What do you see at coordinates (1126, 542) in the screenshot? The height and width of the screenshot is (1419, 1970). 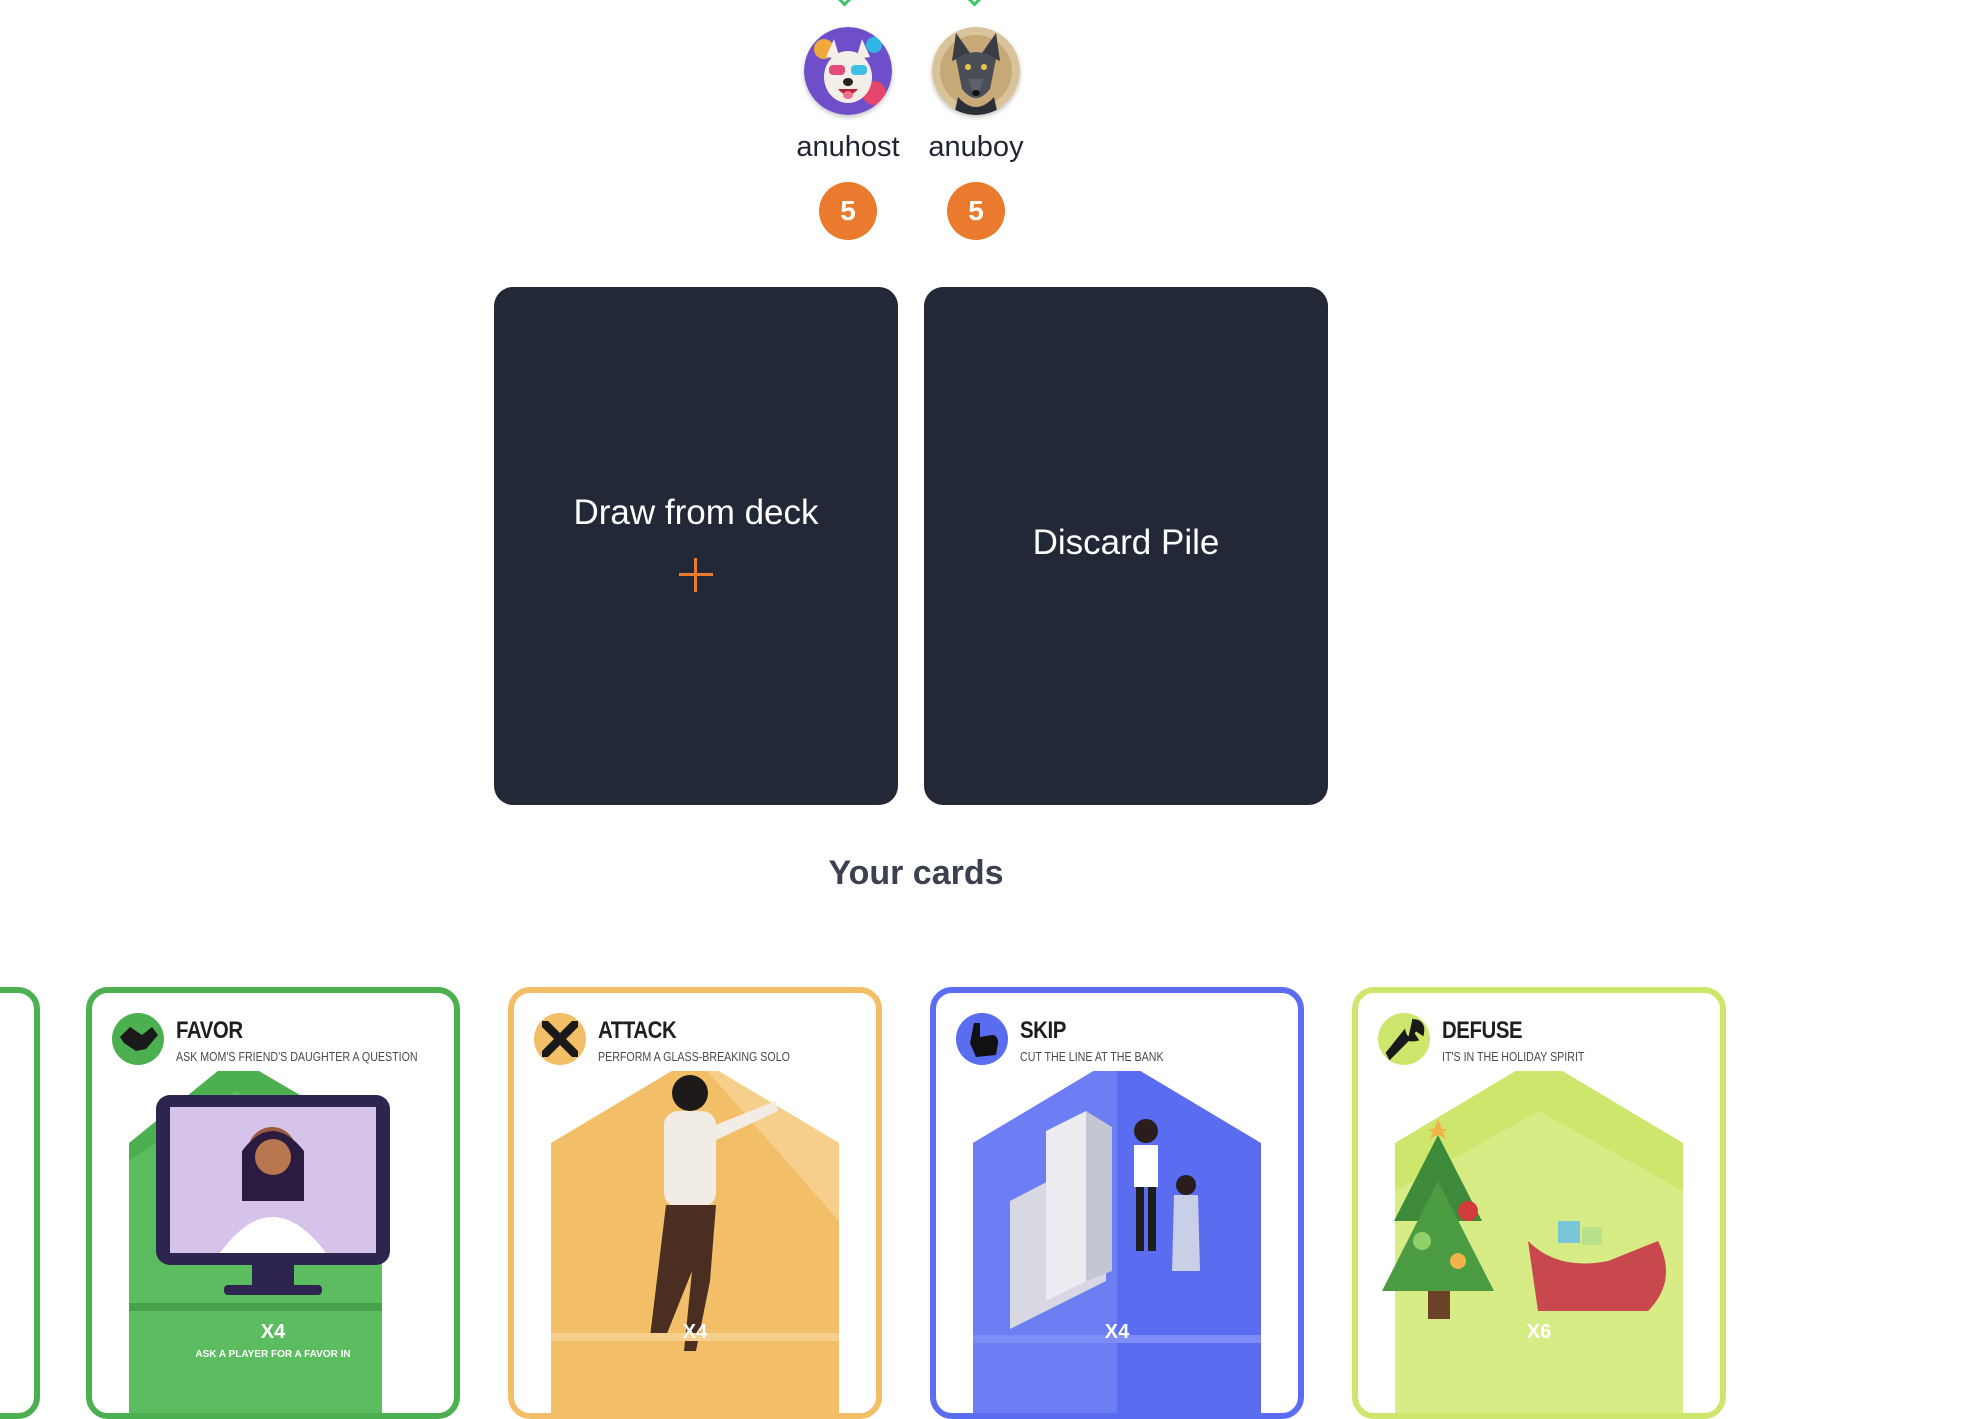 I see `discard-pile-label: Discard Pile` at bounding box center [1126, 542].